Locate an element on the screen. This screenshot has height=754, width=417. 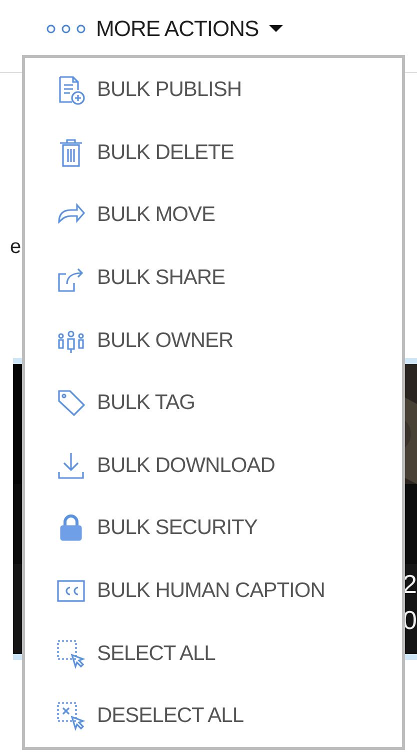
menu-item: BULK MOVE is located at coordinates (213, 215).